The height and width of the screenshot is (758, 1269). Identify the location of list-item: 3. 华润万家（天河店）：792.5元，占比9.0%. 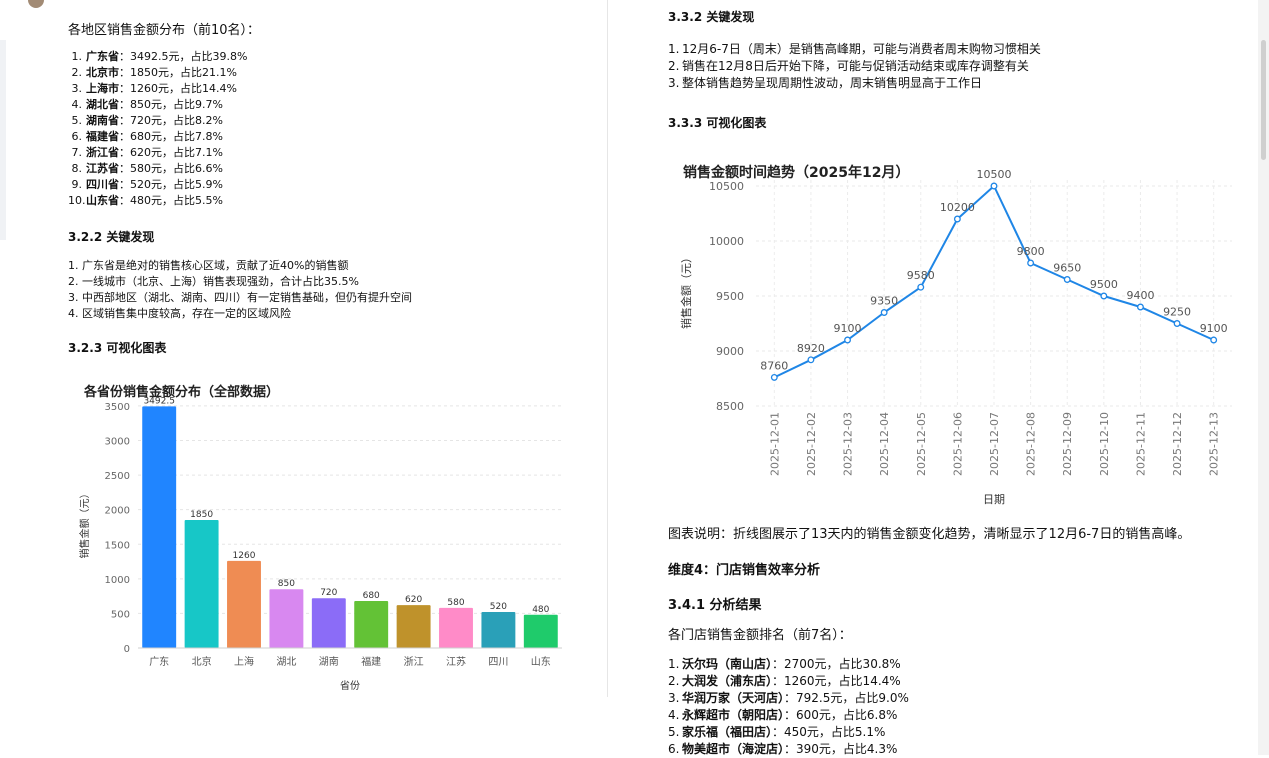
(788, 698).